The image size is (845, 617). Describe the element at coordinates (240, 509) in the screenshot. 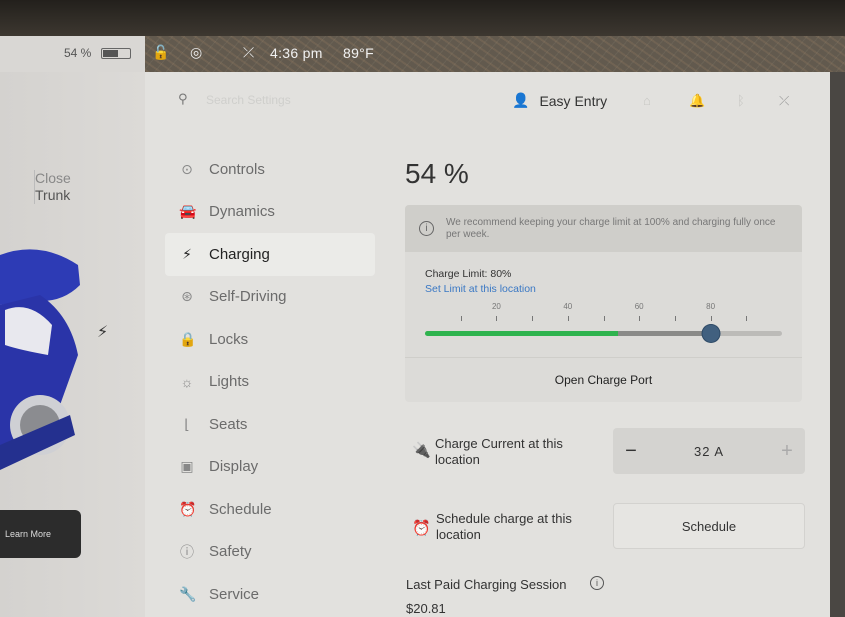

I see `nav-item-label: Schedule` at that location.